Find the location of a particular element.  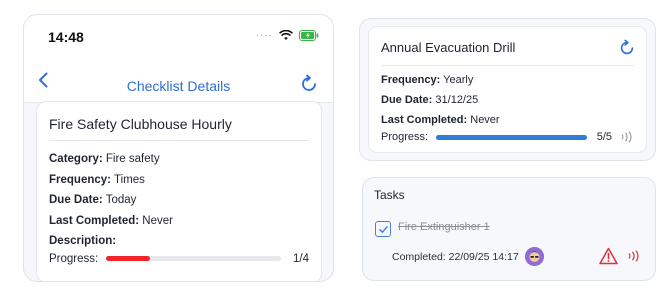

task-checkbox is located at coordinates (383, 229).